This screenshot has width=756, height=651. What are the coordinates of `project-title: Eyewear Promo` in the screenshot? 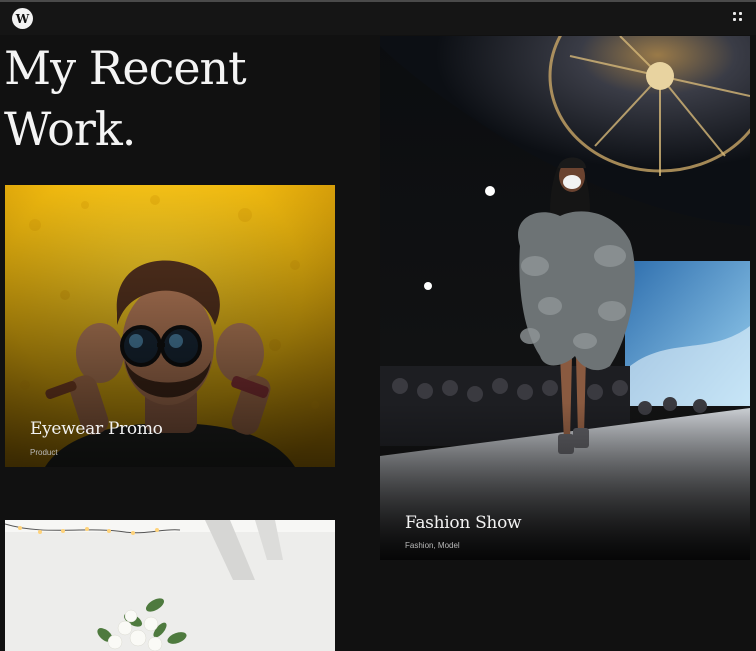 It's located at (96, 429).